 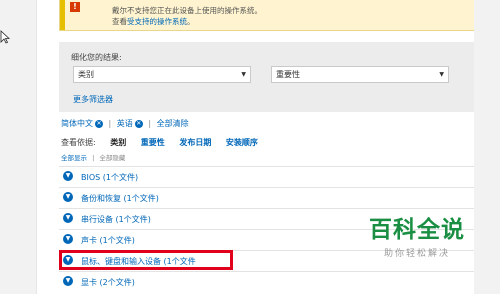 I want to click on sort-by-install-order: 安装顺序, so click(x=242, y=142).